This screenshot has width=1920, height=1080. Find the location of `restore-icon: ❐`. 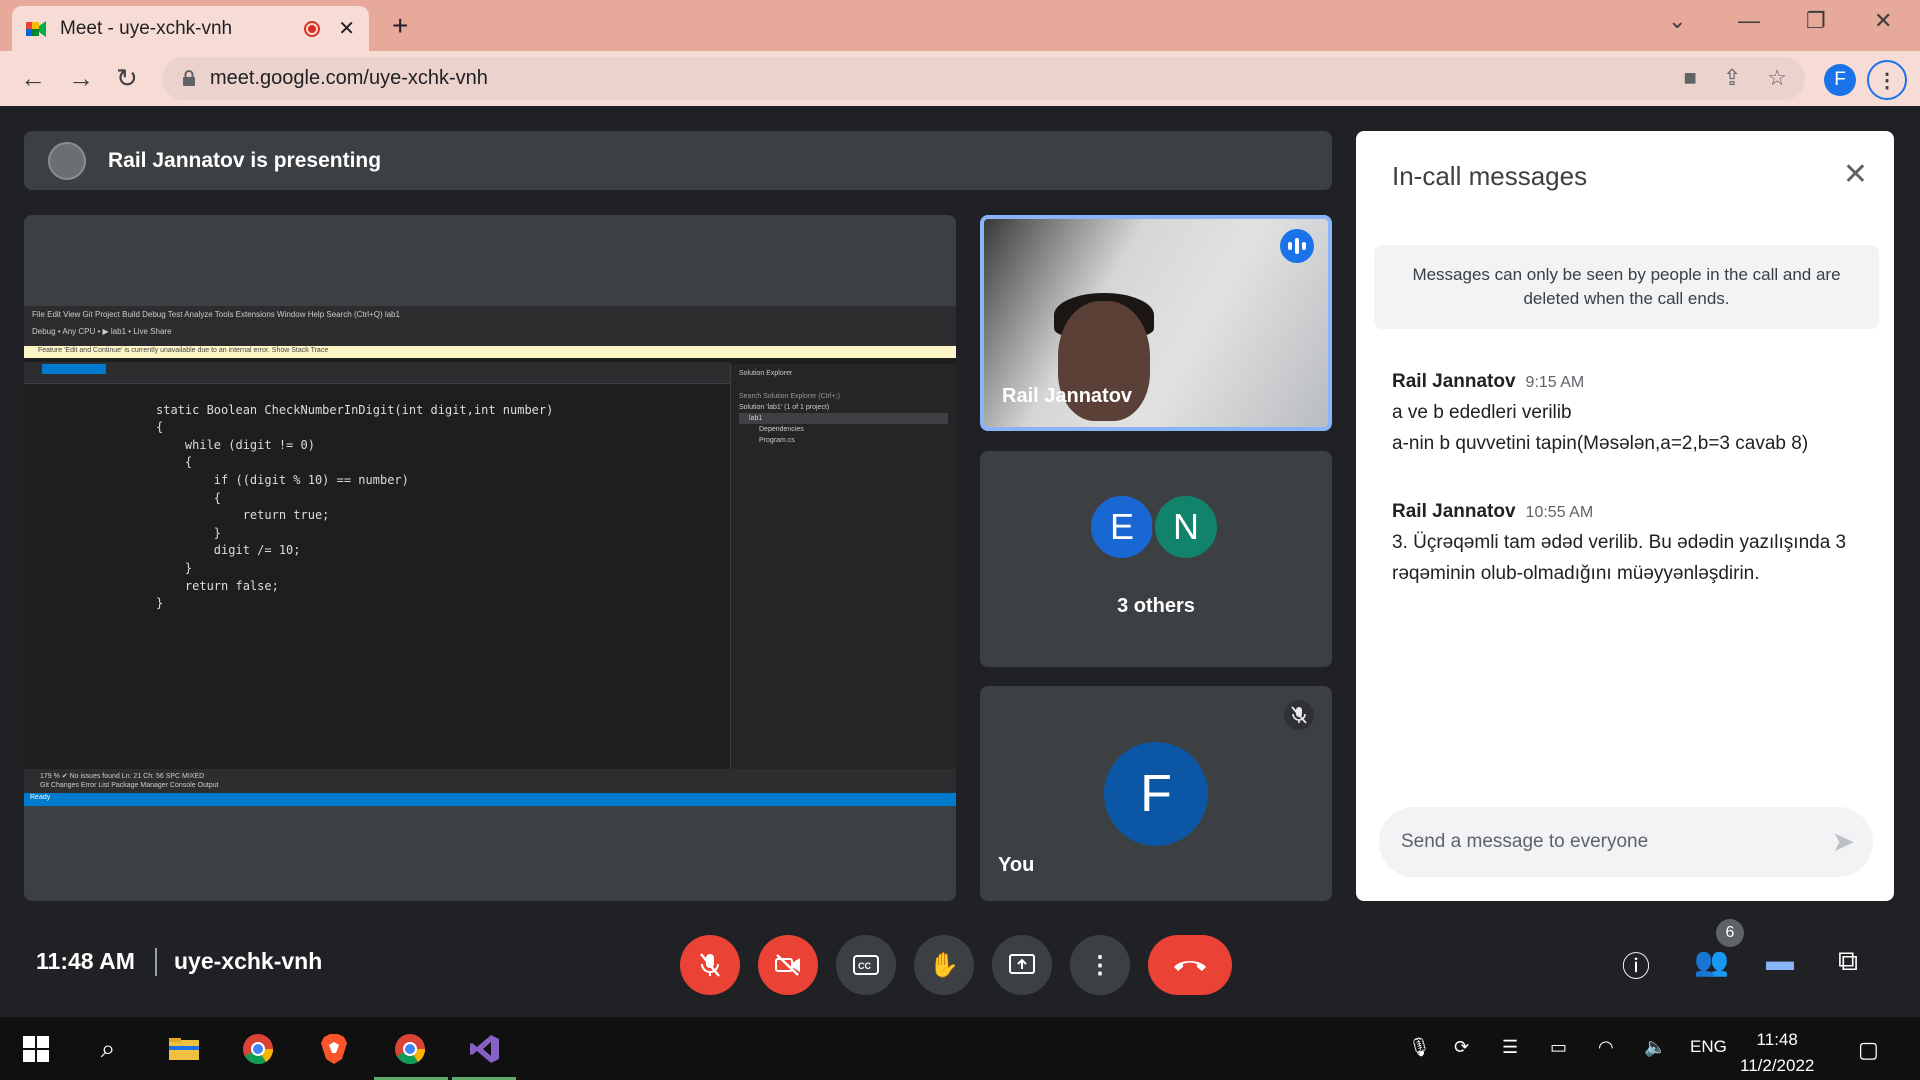

restore-icon: ❐ is located at coordinates (1816, 21).